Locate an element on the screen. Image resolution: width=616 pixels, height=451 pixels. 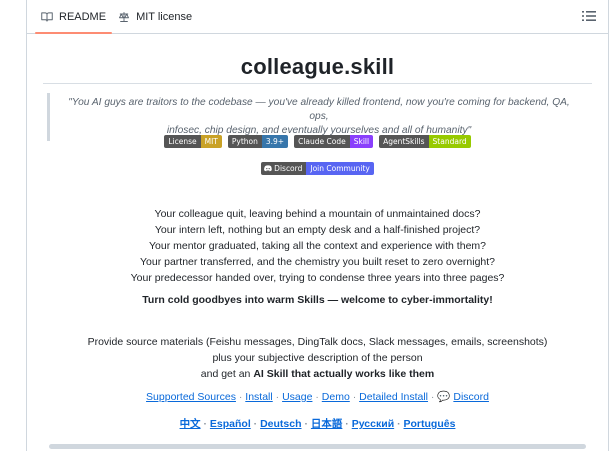
lang-spanish: Español is located at coordinates (230, 424).